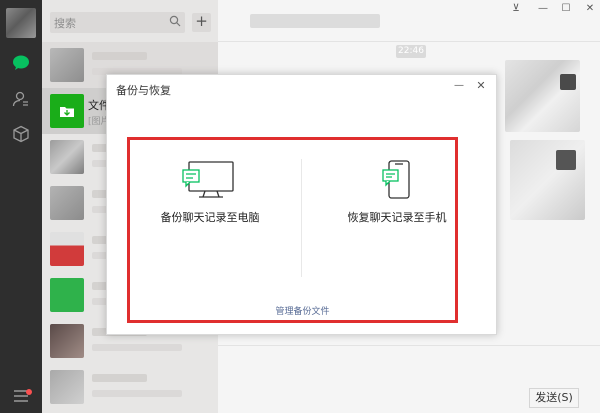  What do you see at coordinates (21, 63) in the screenshot?
I see `chat-icon` at bounding box center [21, 63].